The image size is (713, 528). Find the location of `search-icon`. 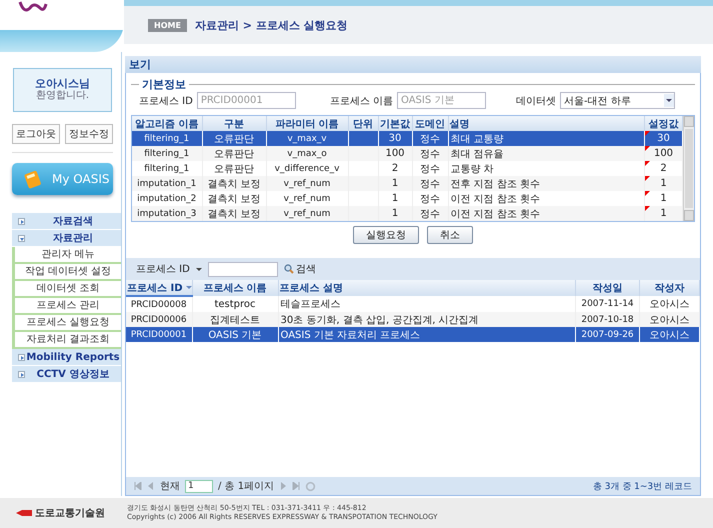

search-icon is located at coordinates (289, 269).